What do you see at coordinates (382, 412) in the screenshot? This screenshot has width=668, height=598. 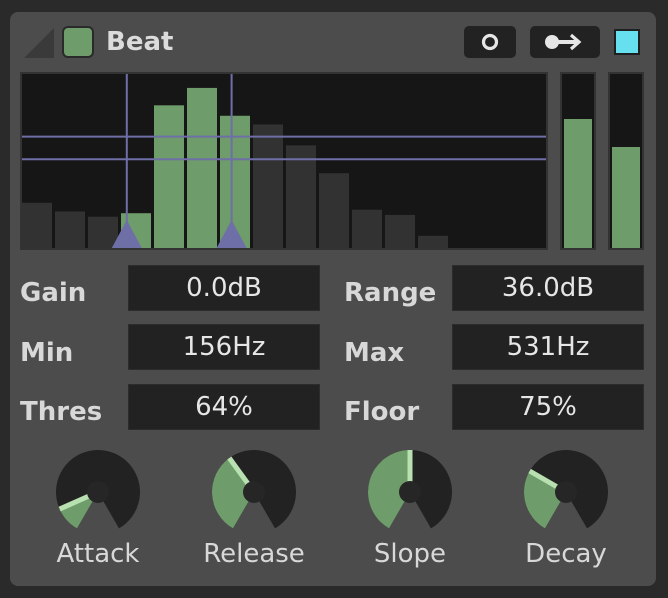 I see `floor-label: Floor` at bounding box center [382, 412].